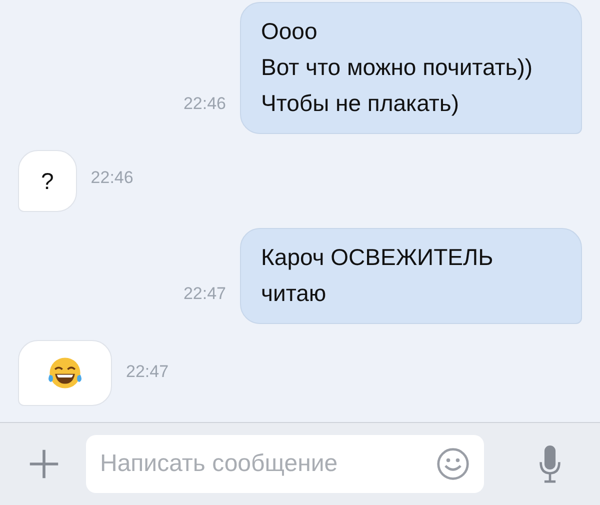 The height and width of the screenshot is (505, 600). Describe the element at coordinates (289, 31) in the screenshot. I see `message-text: Оооо` at that location.